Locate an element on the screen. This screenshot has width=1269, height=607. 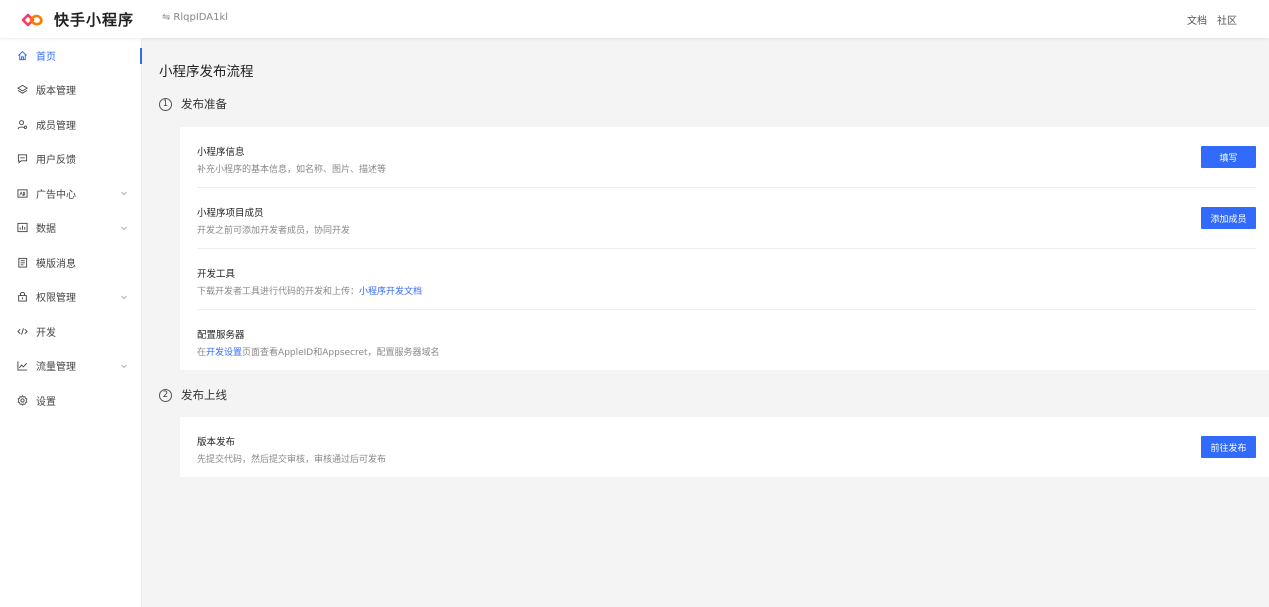
section-header-prepare: 1 发布准备 is located at coordinates (193, 104).